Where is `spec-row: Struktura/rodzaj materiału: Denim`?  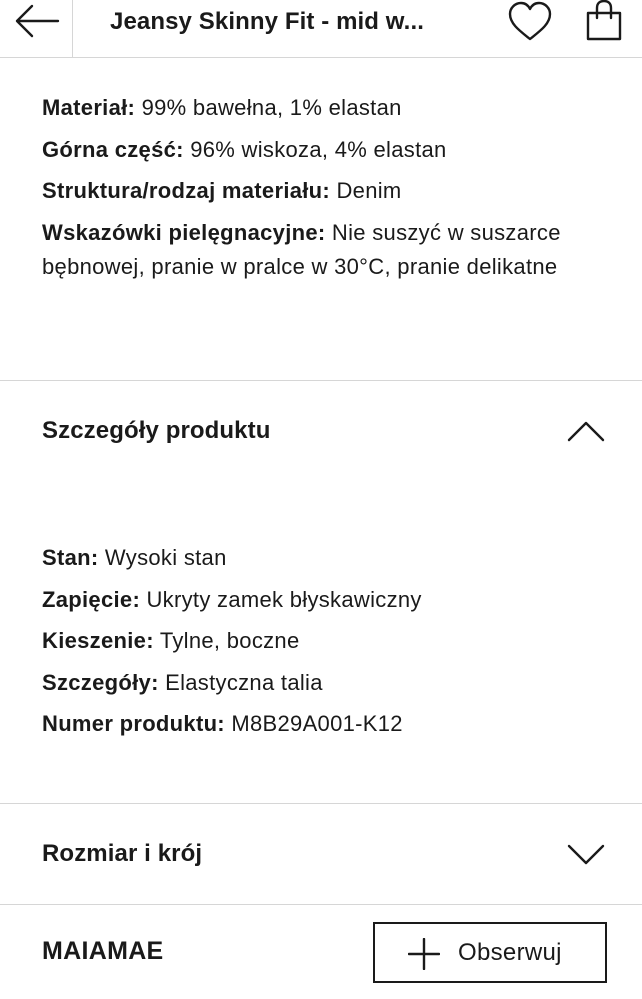 spec-row: Struktura/rodzaj materiału: Denim is located at coordinates (327, 191).